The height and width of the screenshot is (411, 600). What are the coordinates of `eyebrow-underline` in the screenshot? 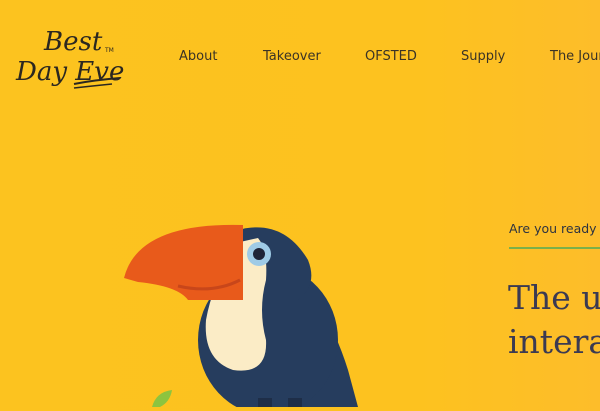 It's located at (554, 248).